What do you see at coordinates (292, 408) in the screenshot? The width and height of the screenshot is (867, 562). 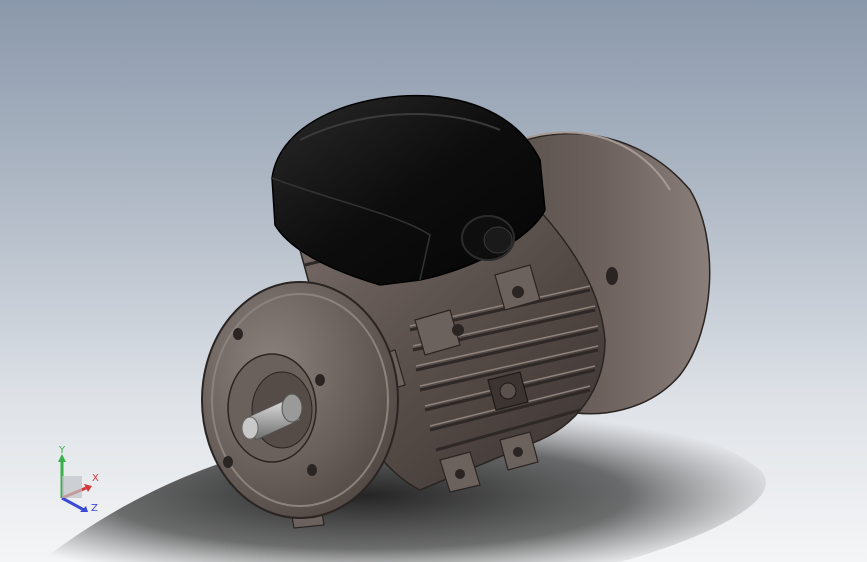 I see `shaft-collar` at bounding box center [292, 408].